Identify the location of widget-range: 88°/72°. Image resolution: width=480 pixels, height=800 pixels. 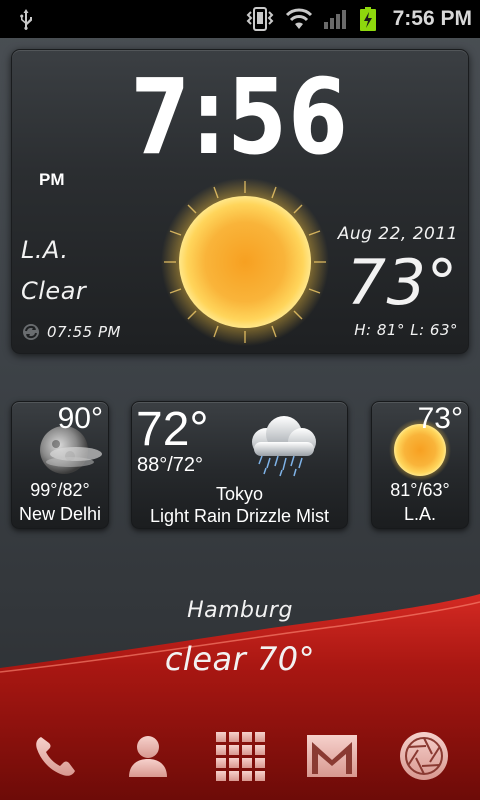
(170, 465).